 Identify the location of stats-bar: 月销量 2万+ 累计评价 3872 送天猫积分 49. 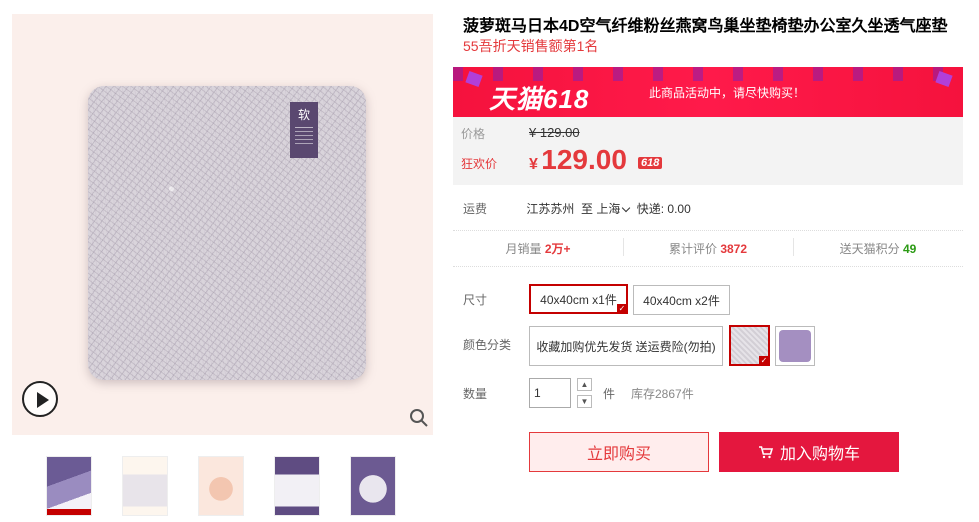
(708, 248).